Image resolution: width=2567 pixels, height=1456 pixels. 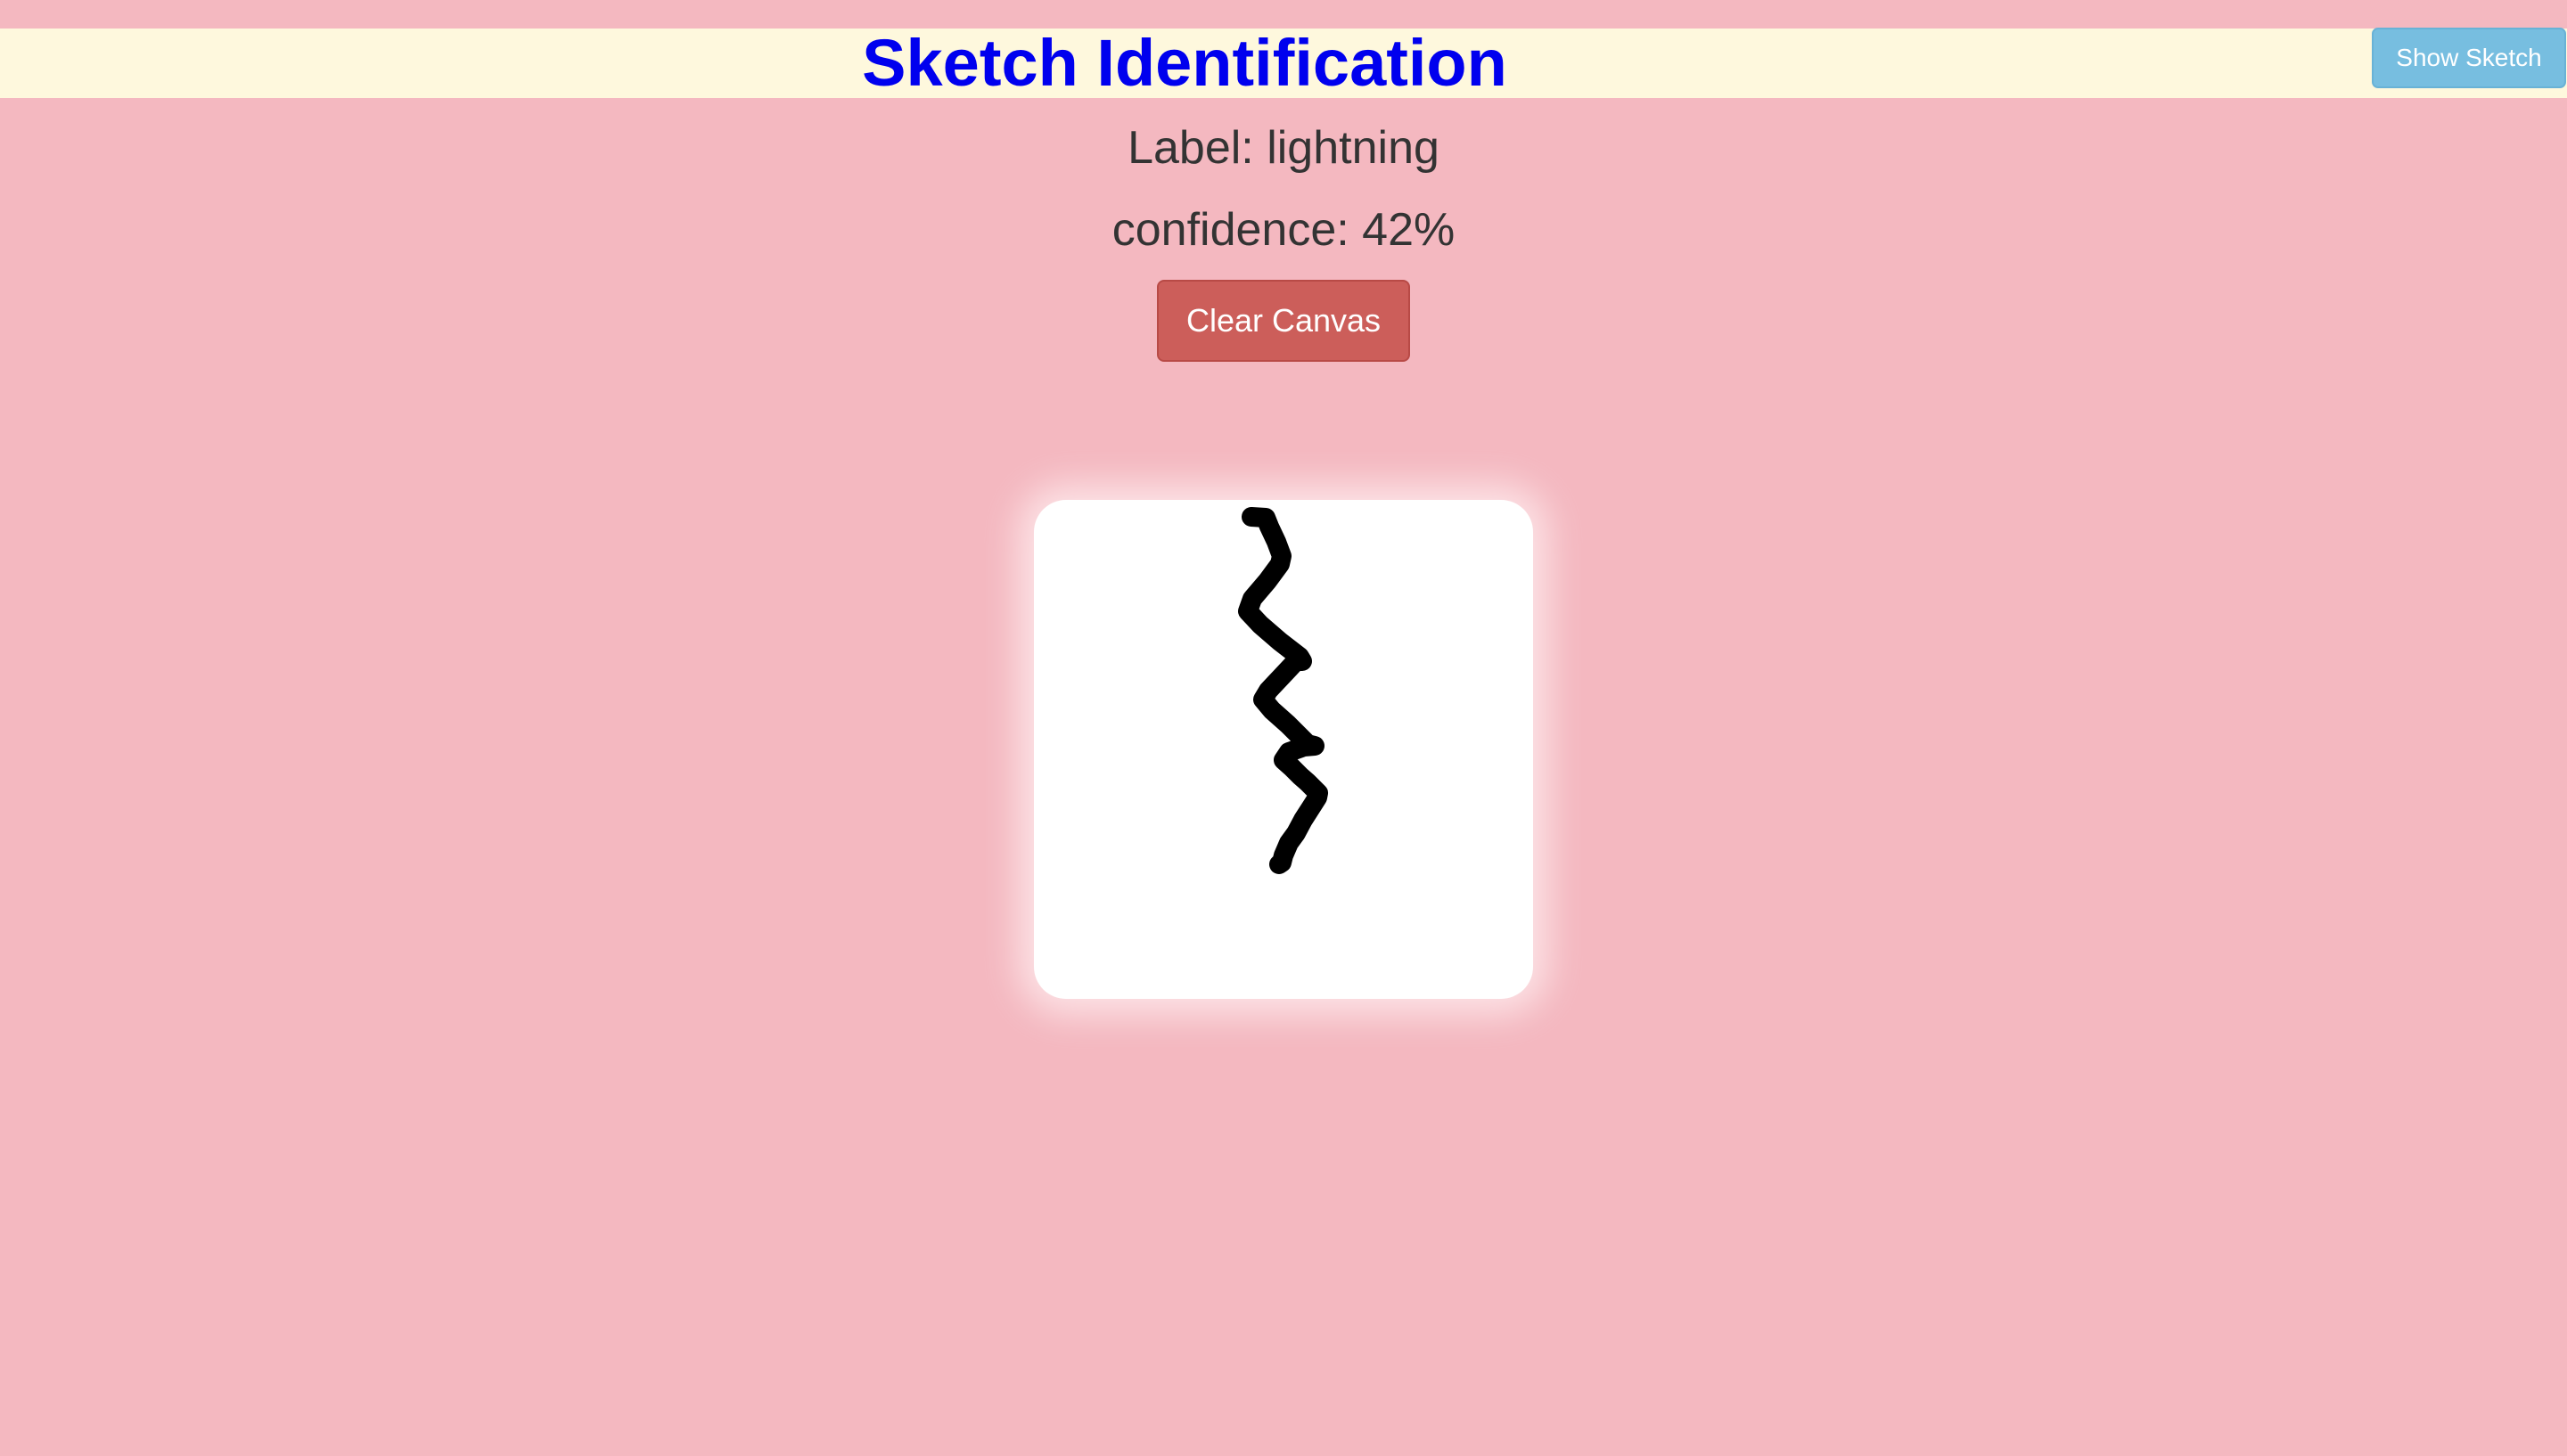 I want to click on sketch-stroke, so click(x=1283, y=690).